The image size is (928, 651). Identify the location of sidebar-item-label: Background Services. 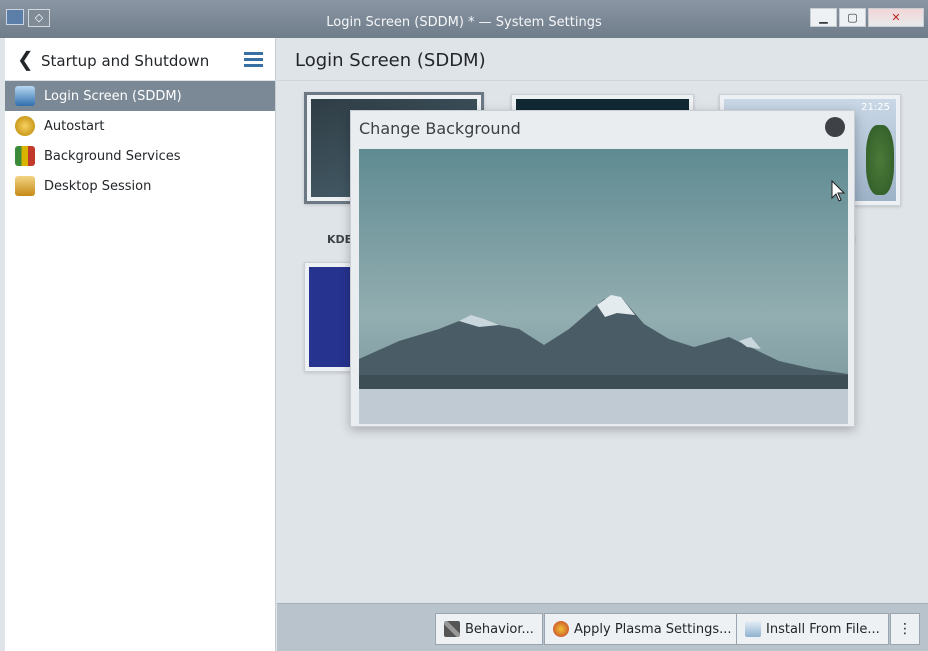
(112, 156).